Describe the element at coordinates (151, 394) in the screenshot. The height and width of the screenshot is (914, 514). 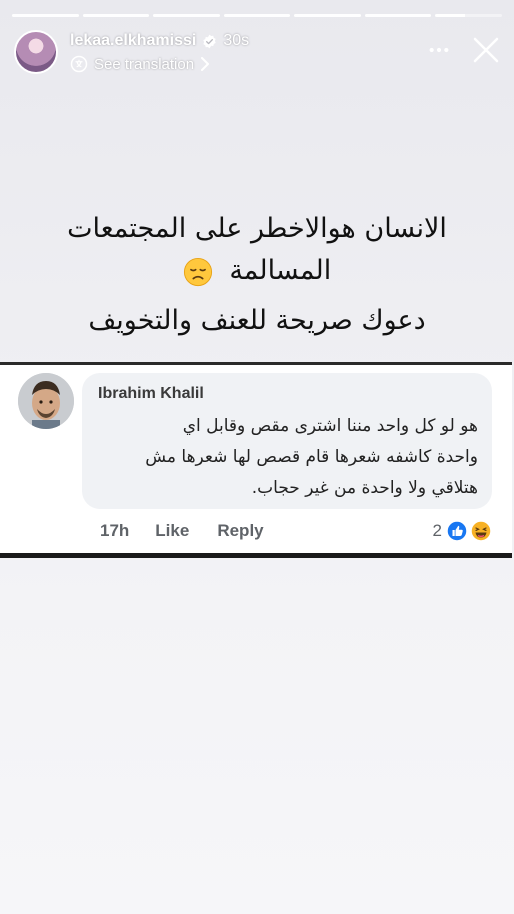
I see `commenter-name: Ibrahim Khalil` at that location.